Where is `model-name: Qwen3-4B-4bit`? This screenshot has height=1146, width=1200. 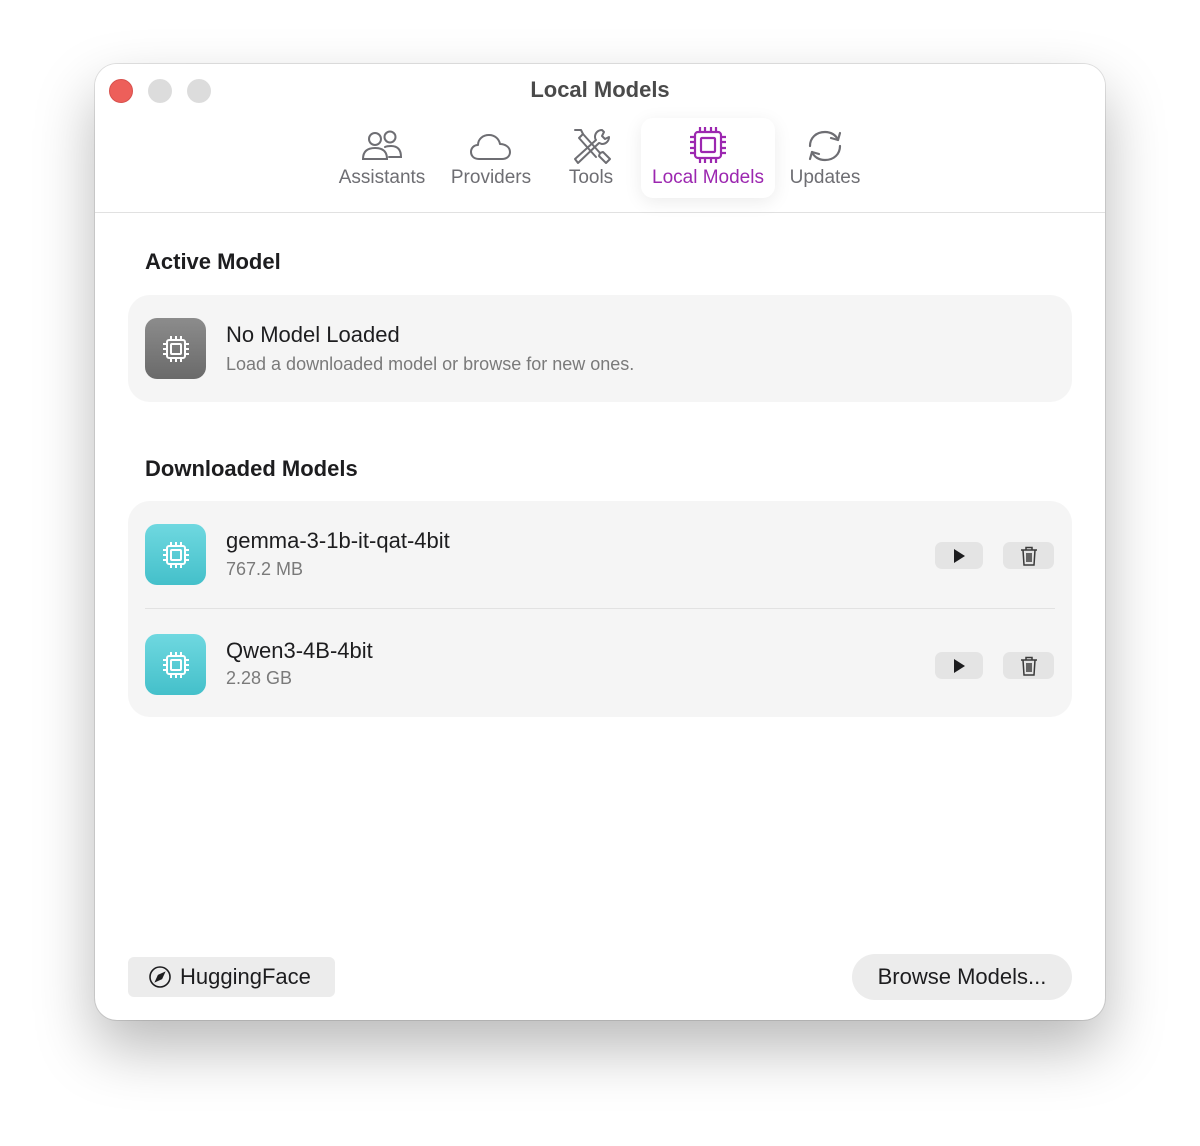
model-name: Qwen3-4B-4bit is located at coordinates (299, 650).